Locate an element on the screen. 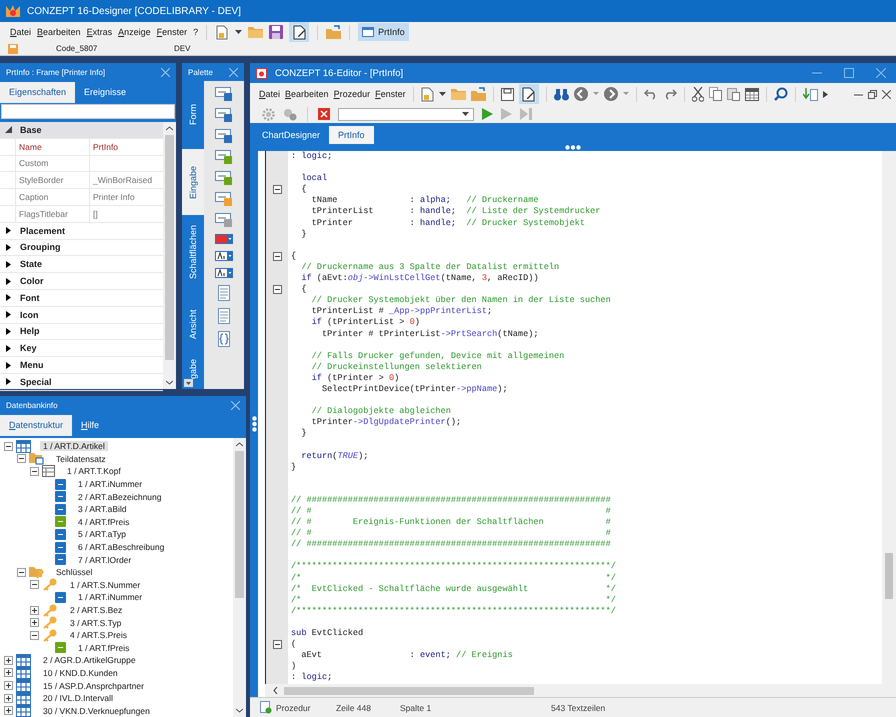 The width and height of the screenshot is (896, 717). calendar-icon is located at coordinates (751, 94).